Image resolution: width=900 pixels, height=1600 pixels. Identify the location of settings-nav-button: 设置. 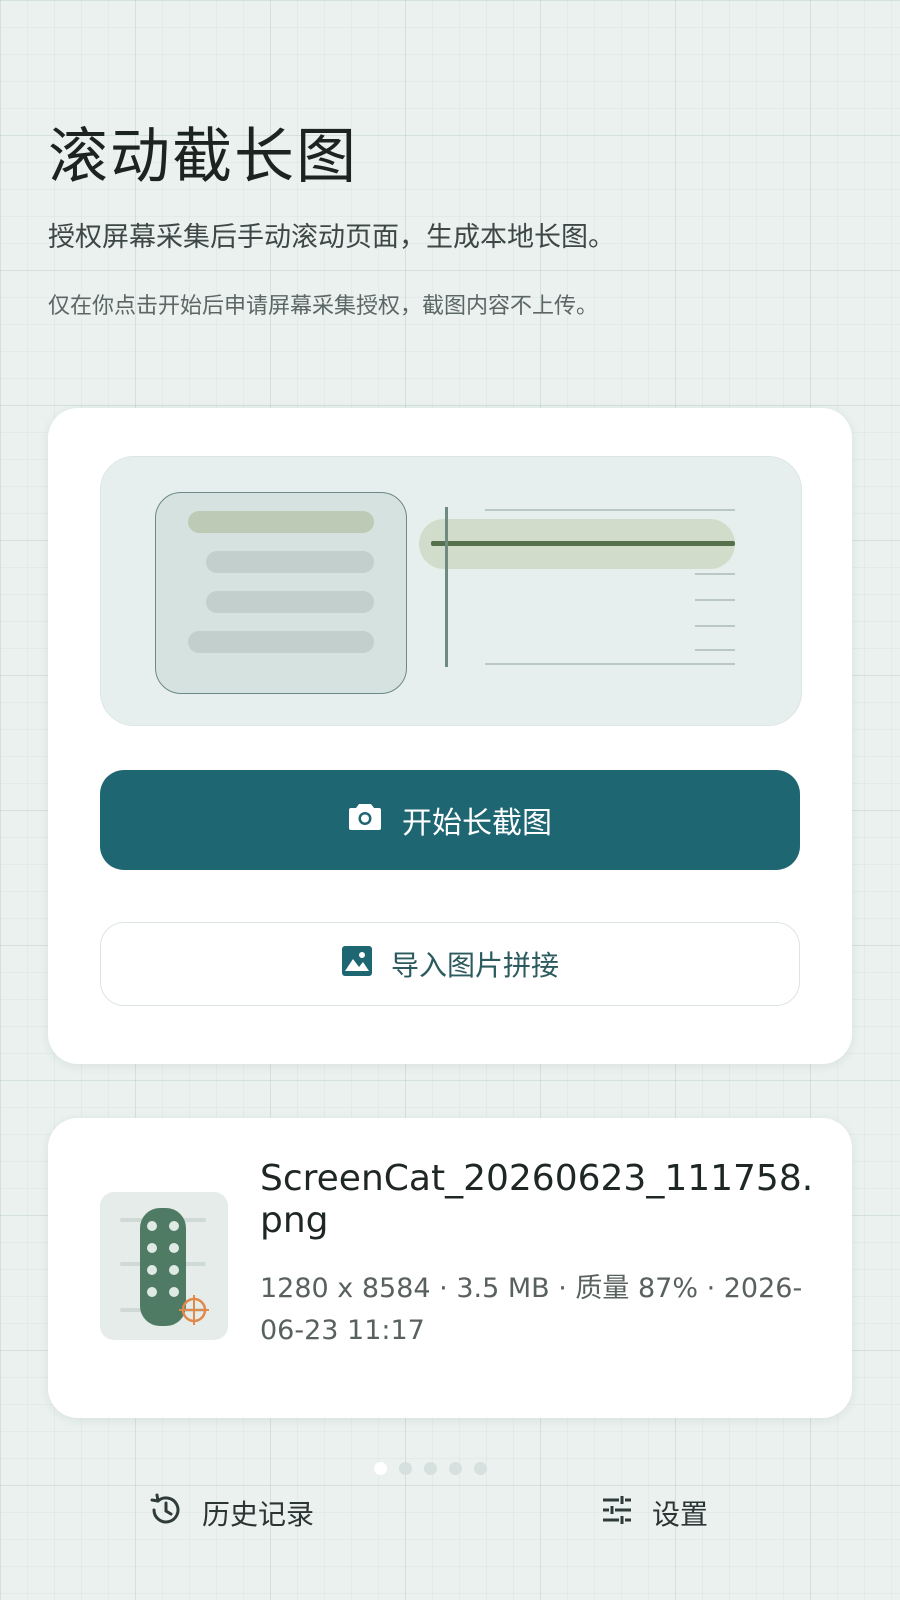
(654, 1513).